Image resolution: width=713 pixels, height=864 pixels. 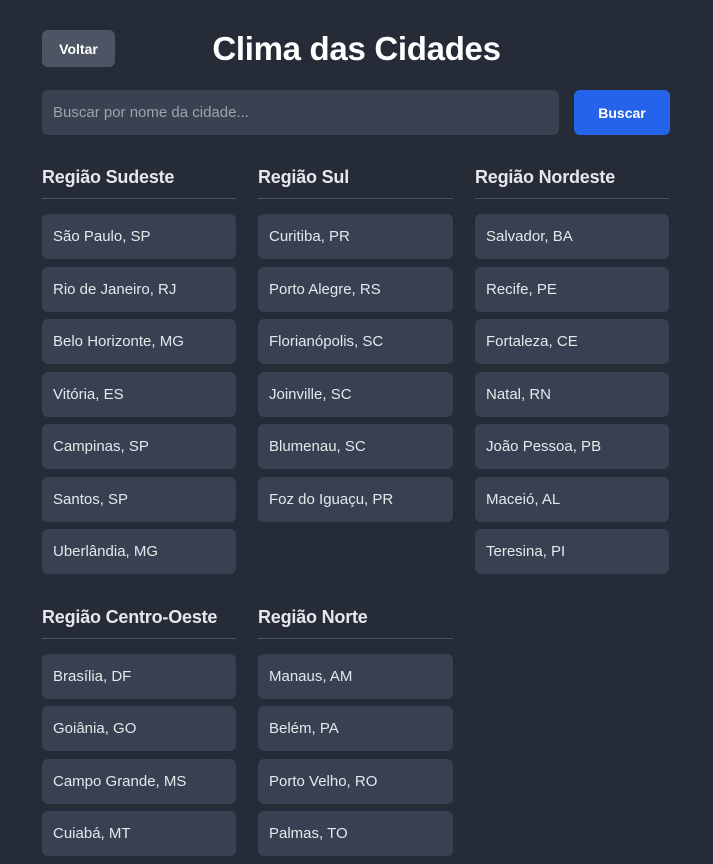 What do you see at coordinates (572, 181) in the screenshot?
I see `region-title: Região Nordeste` at bounding box center [572, 181].